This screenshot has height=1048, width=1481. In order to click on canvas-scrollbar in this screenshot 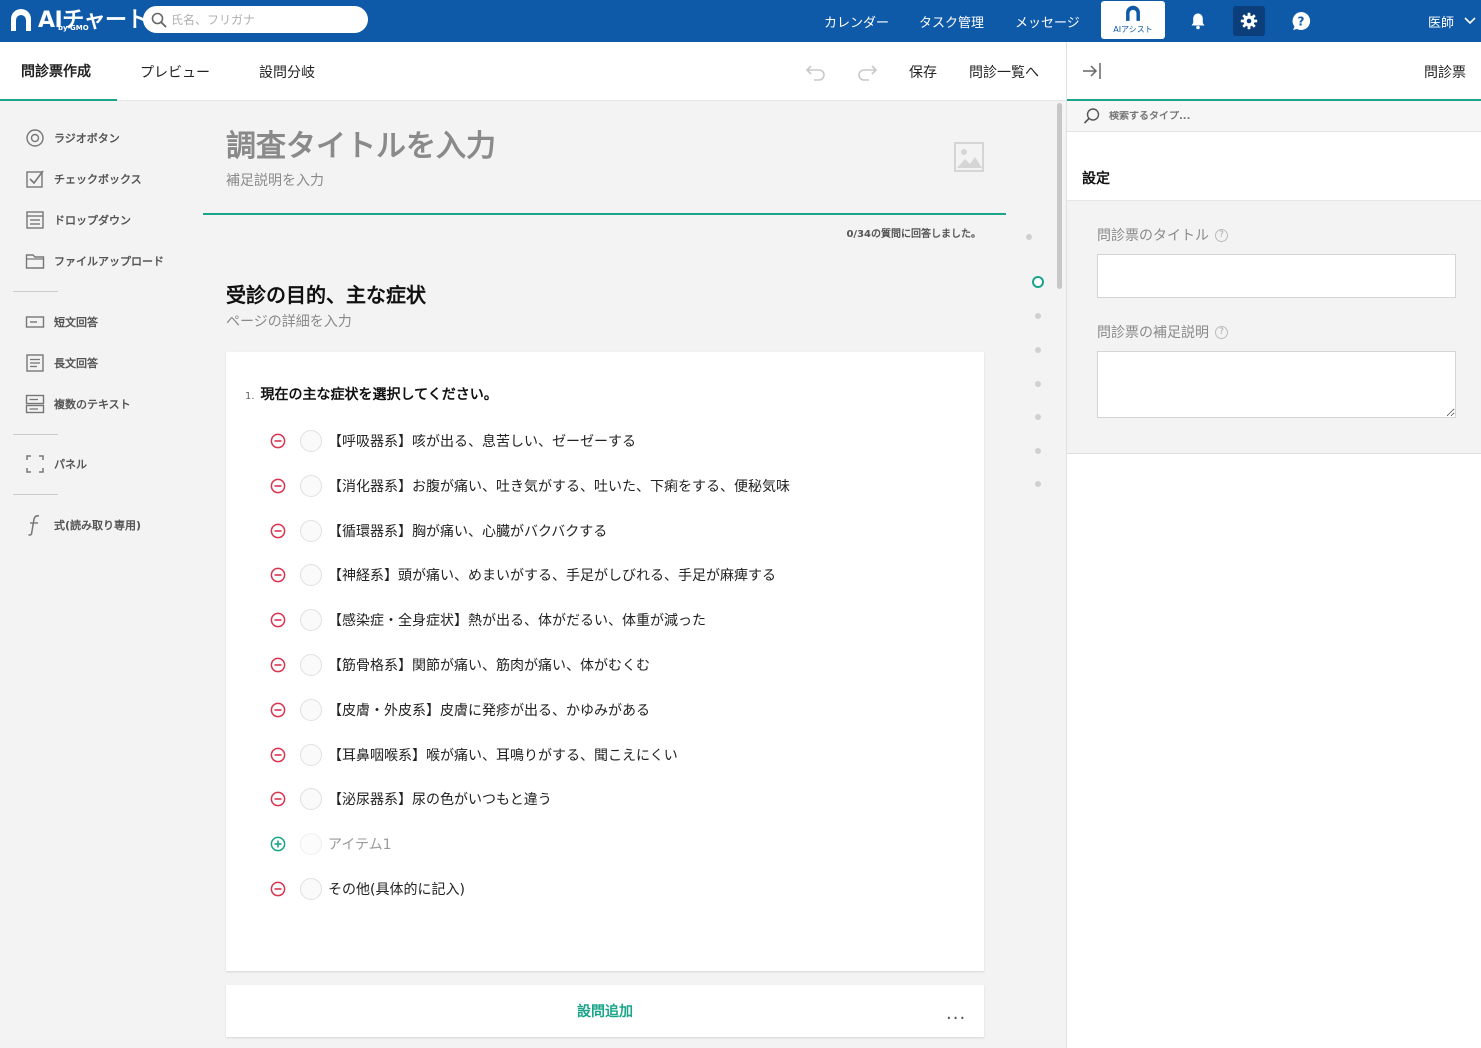, I will do `click(1059, 196)`.